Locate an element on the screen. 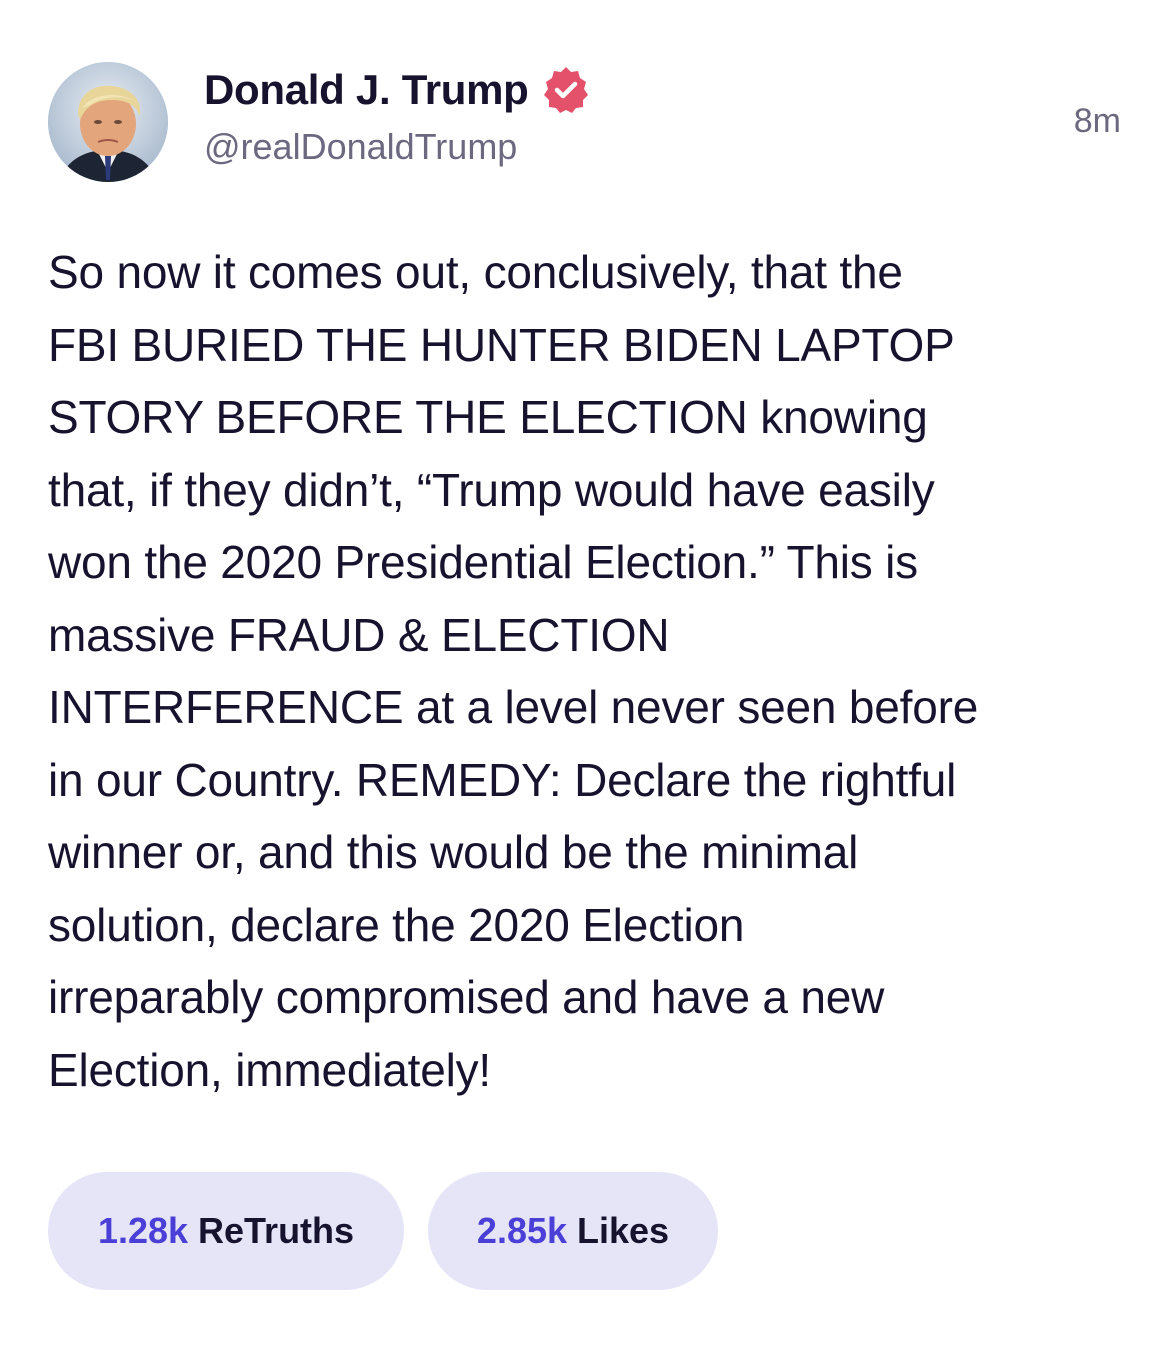 The image size is (1169, 1360). profile-photo is located at coordinates (108, 122).